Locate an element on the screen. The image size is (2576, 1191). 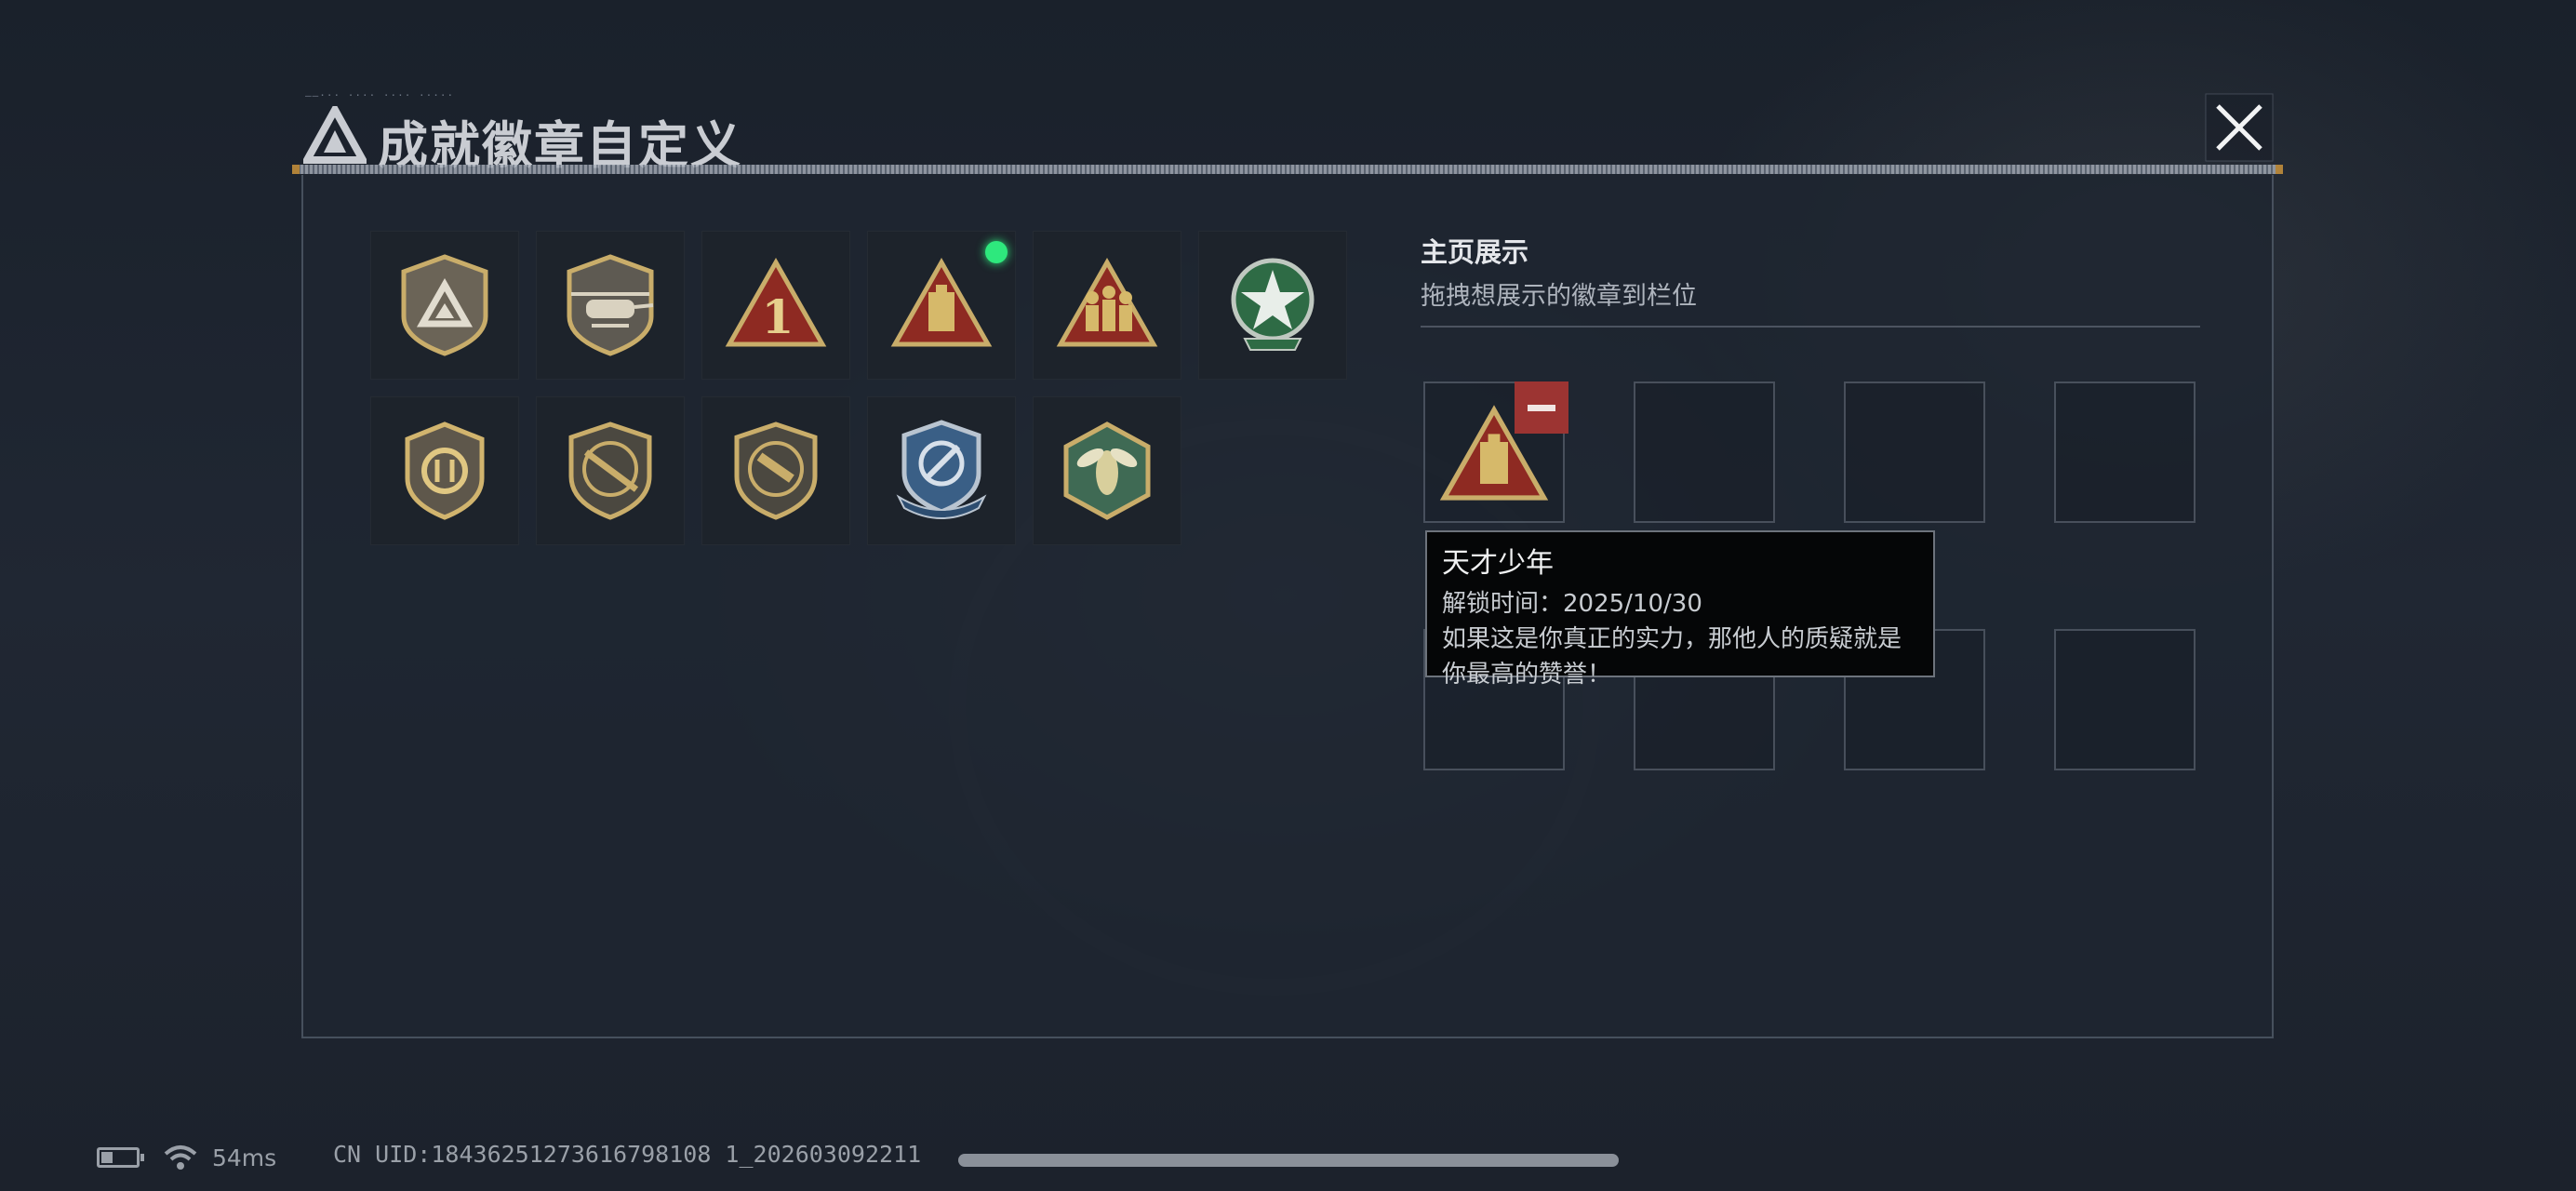
minus-icon is located at coordinates (1541, 407).